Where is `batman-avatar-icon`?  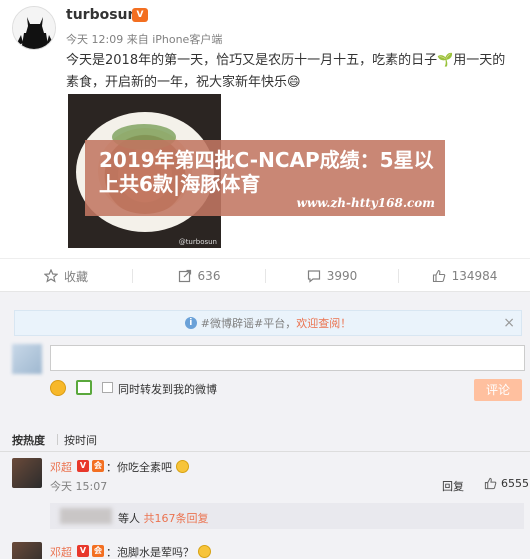 batman-avatar-icon is located at coordinates (34, 28).